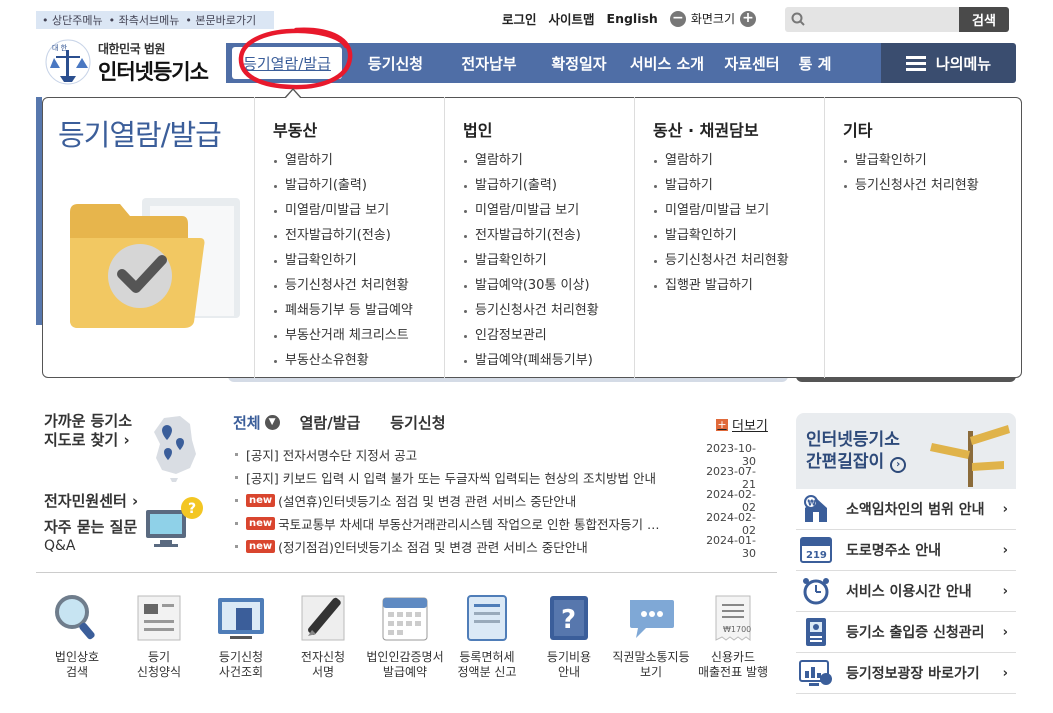 This screenshot has width=1053, height=713. Describe the element at coordinates (632, 18) in the screenshot. I see `english-link: English` at that location.